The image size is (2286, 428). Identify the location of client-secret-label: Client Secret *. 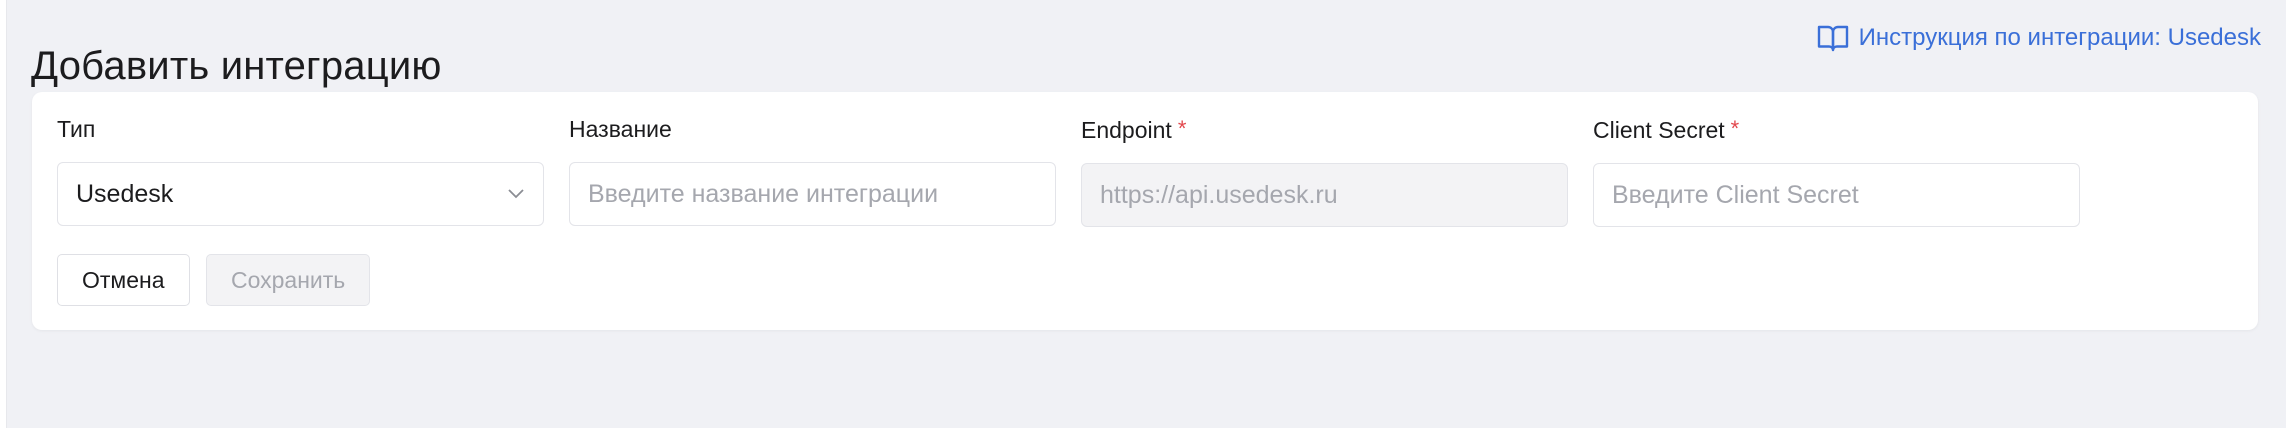
(1666, 129).